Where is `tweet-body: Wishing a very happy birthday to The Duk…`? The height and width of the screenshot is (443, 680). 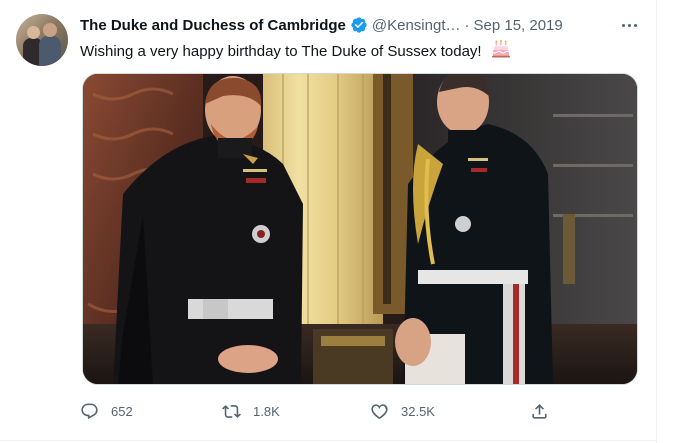 tweet-body: Wishing a very happy birthday to The Duk… is located at coordinates (295, 51).